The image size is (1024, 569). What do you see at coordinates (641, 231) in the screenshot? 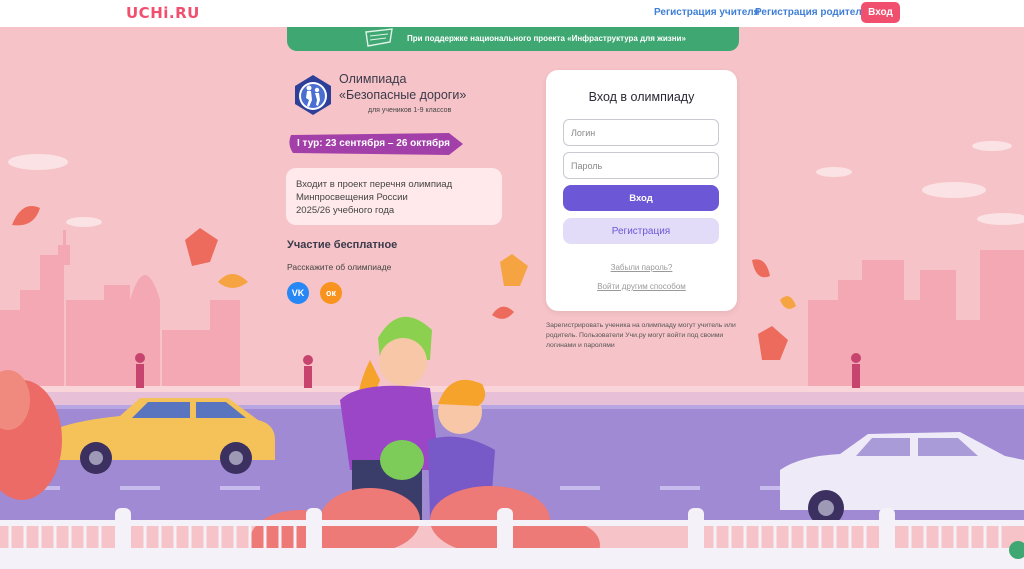
I see `register-button: Регистрация` at bounding box center [641, 231].